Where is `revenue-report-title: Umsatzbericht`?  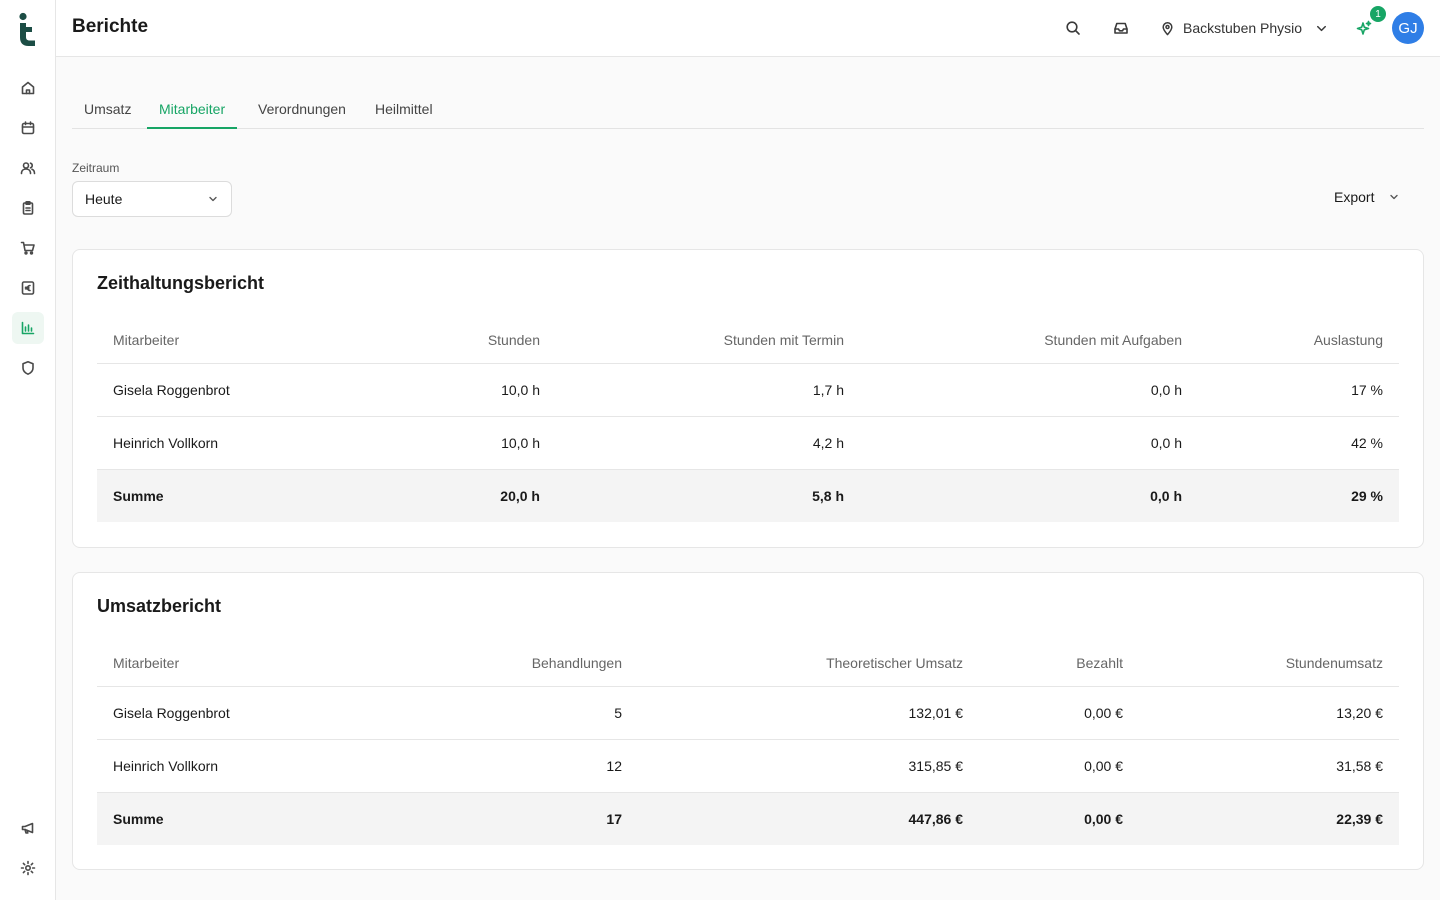
revenue-report-title: Umsatzbericht is located at coordinates (159, 606).